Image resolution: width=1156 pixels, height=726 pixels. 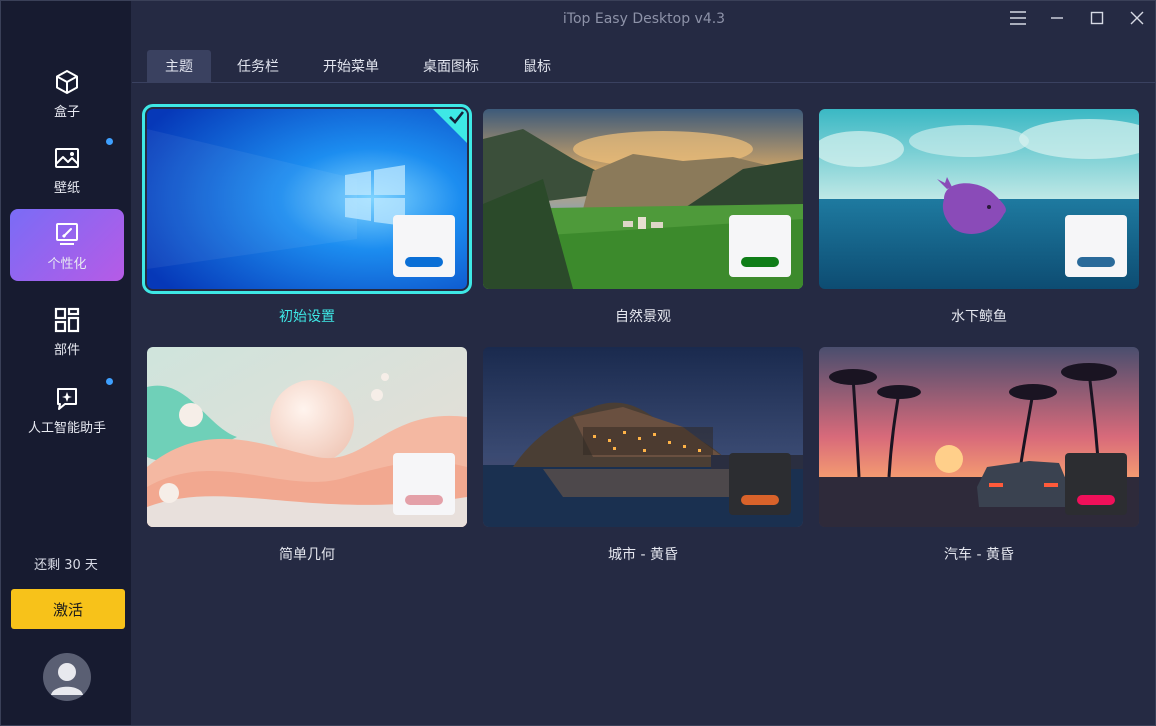 I want to click on menu-button, so click(x=1018, y=18).